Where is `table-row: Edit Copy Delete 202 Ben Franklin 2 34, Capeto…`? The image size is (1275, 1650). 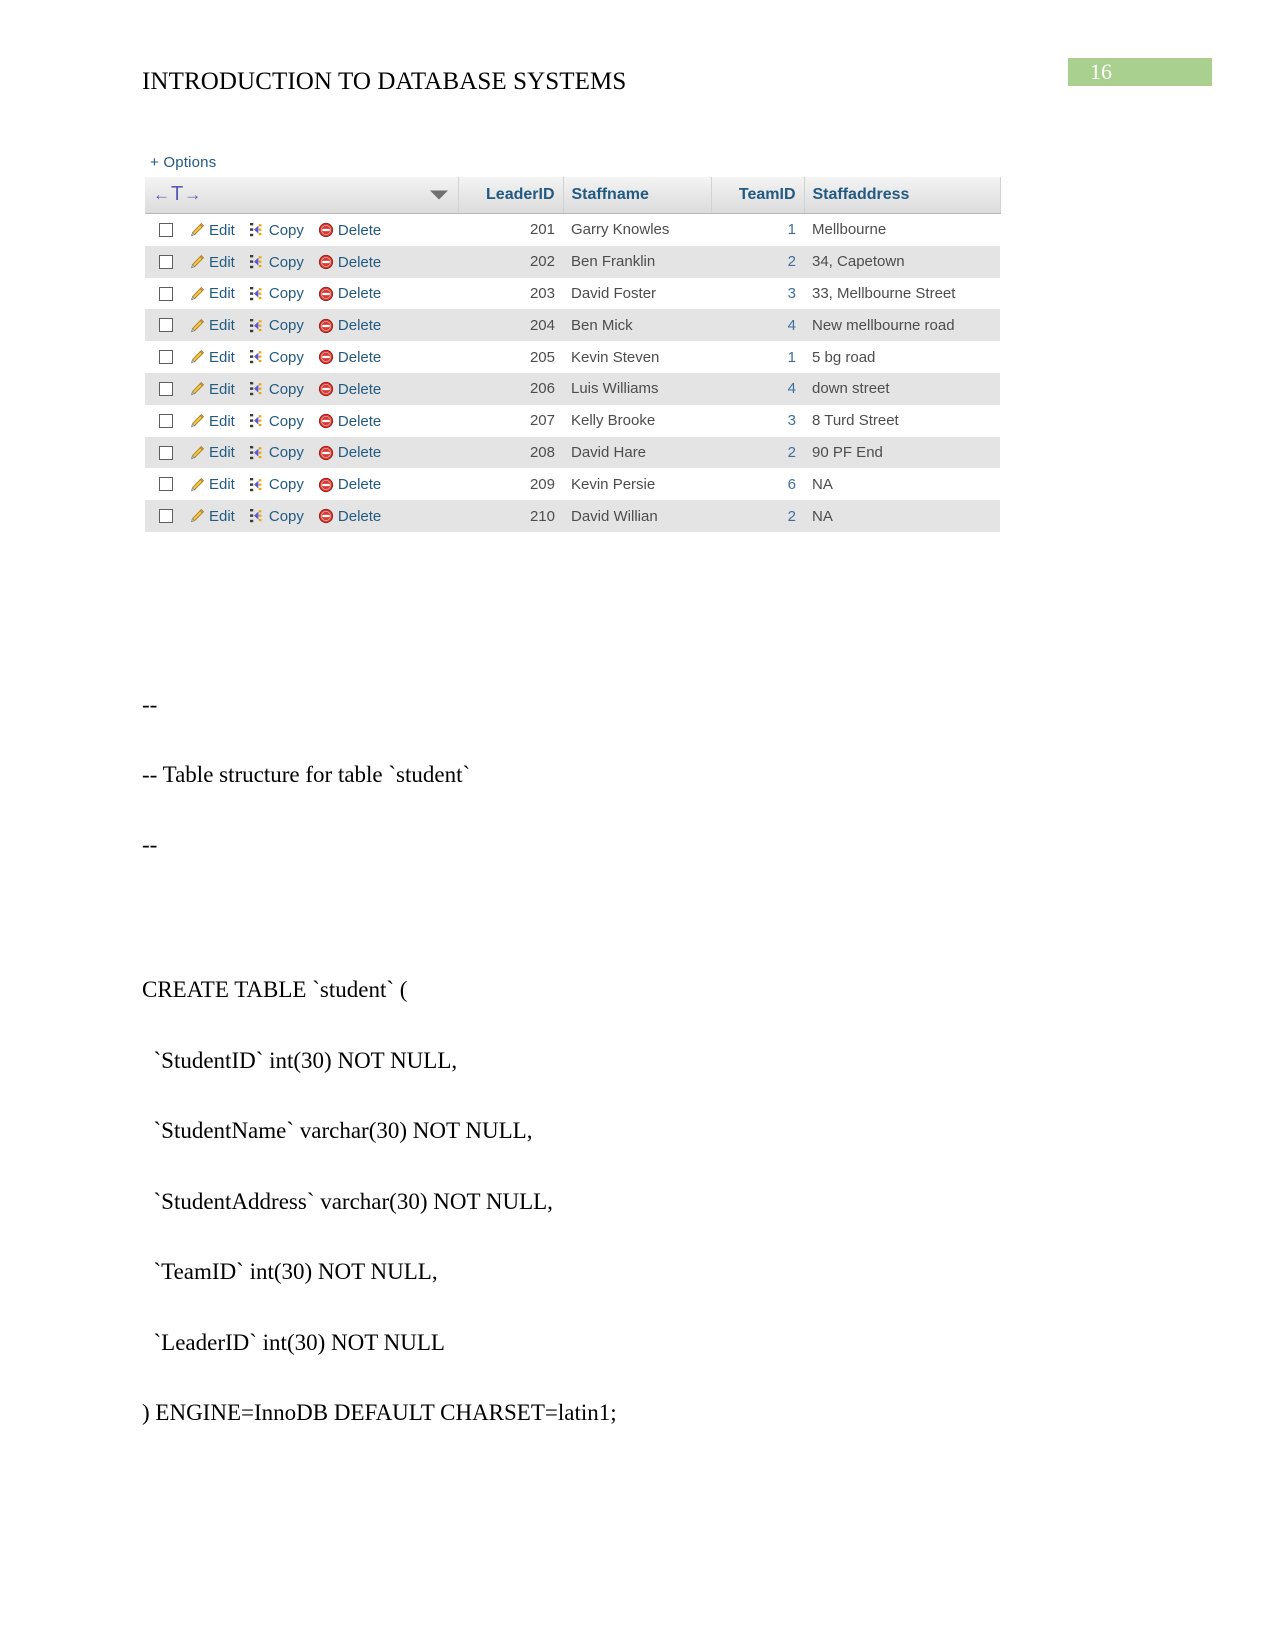
table-row: Edit Copy Delete 202 Ben Franklin 2 34, Capeto… is located at coordinates (572, 261).